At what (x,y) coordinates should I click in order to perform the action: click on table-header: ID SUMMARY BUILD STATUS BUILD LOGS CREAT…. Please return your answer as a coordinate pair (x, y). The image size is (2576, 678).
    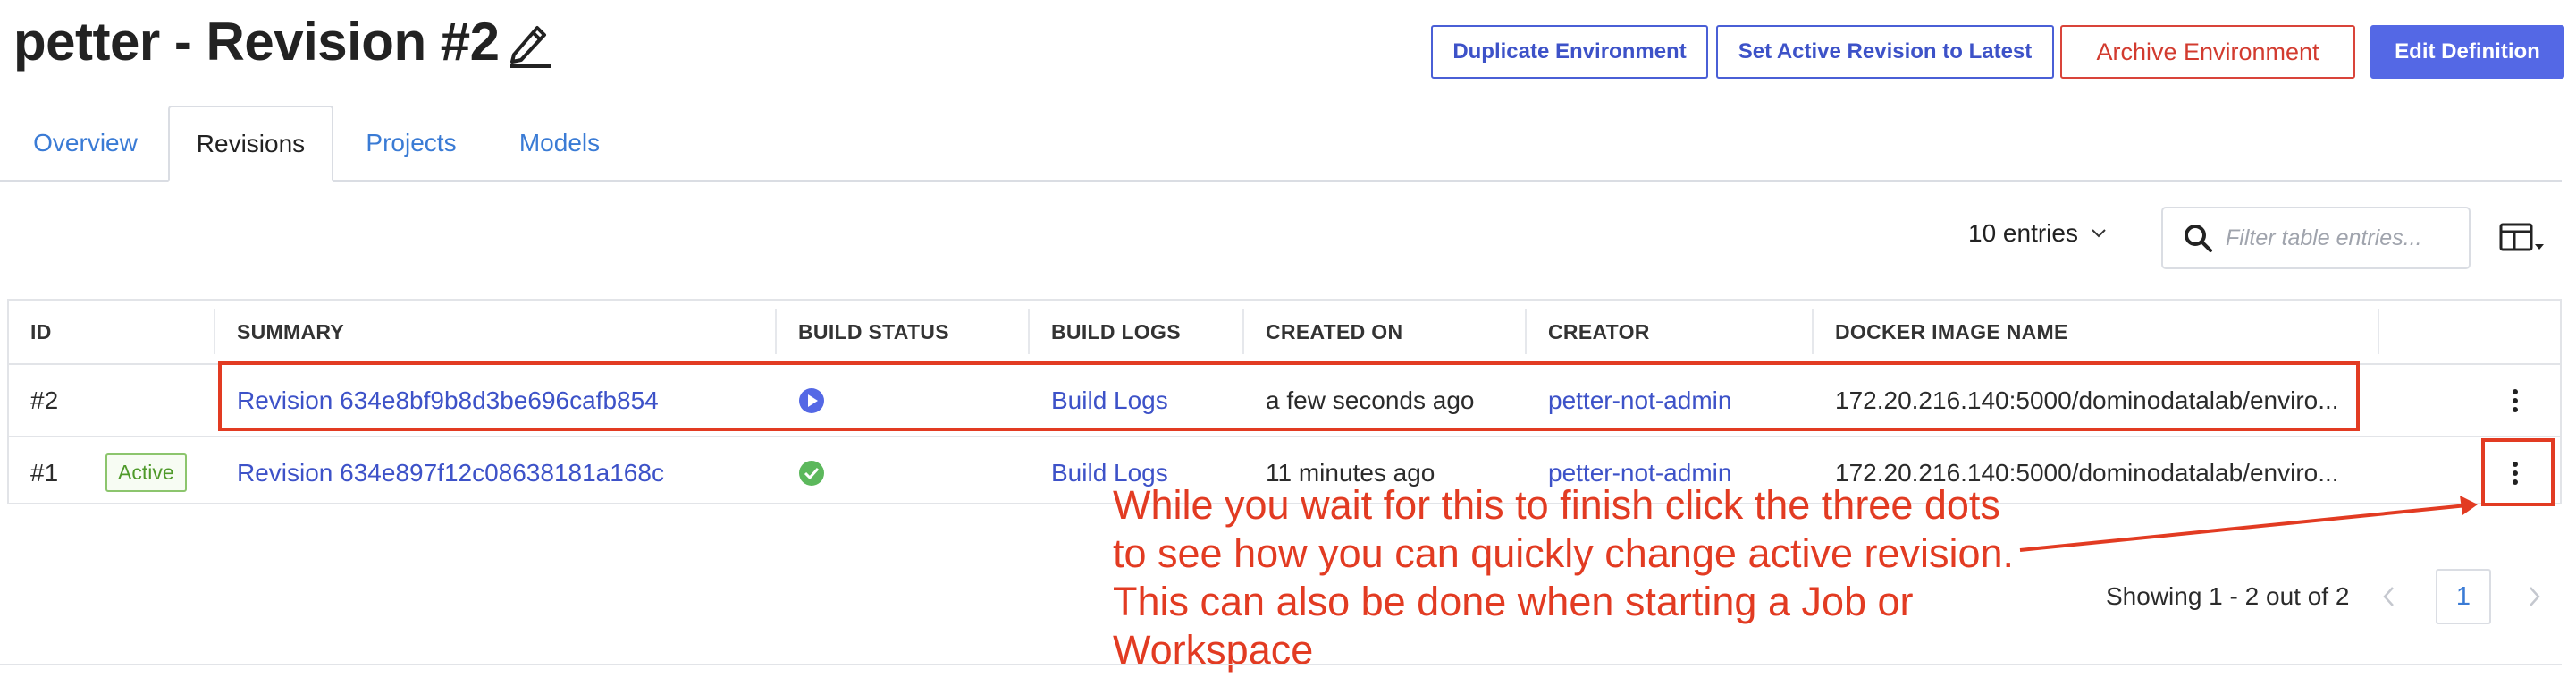
    Looking at the image, I should click on (1285, 333).